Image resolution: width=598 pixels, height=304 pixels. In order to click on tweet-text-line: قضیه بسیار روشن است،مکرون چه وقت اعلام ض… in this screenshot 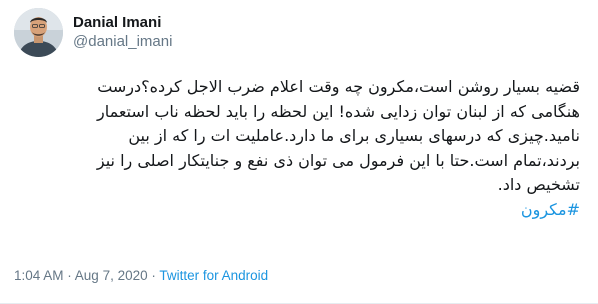, I will do `click(338, 86)`.